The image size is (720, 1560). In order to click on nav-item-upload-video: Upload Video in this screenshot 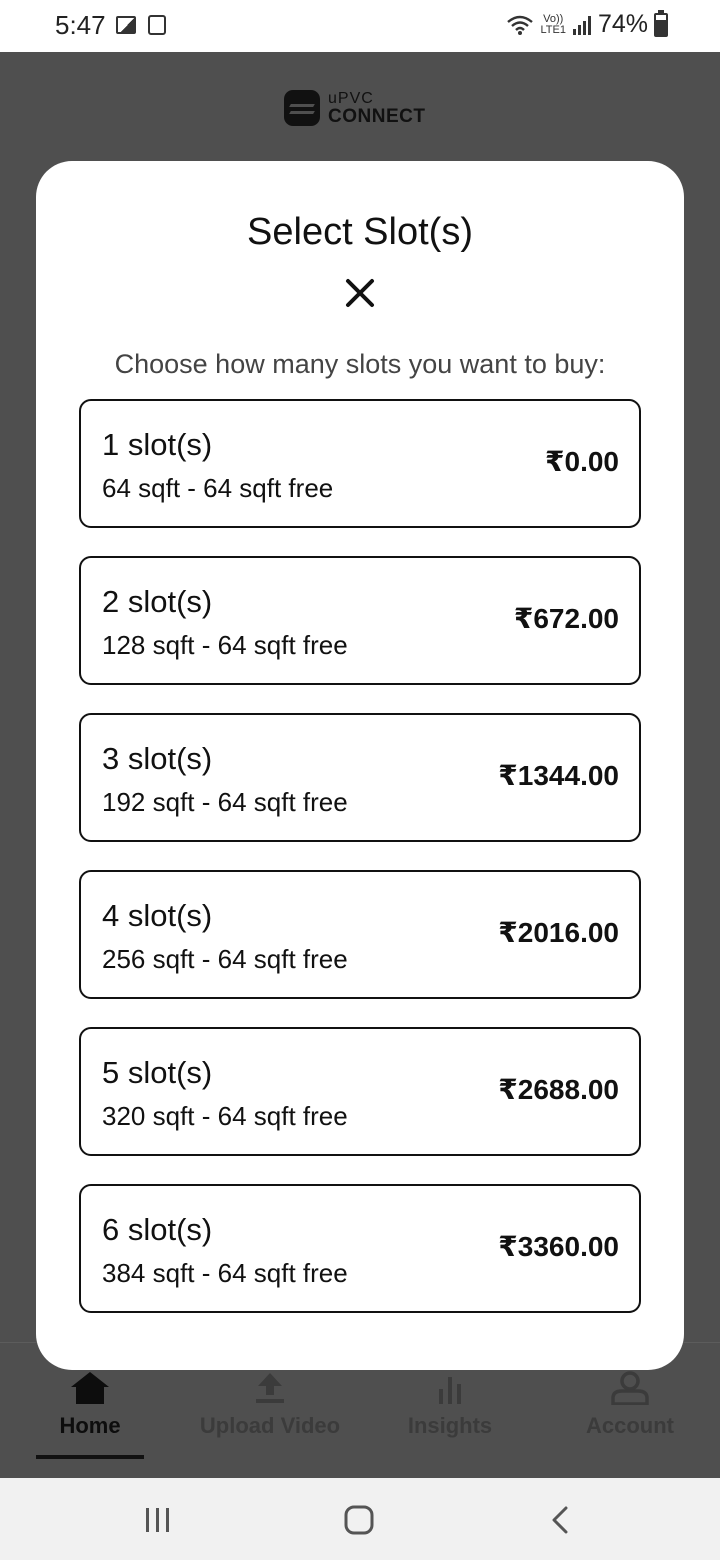, I will do `click(270, 1405)`.